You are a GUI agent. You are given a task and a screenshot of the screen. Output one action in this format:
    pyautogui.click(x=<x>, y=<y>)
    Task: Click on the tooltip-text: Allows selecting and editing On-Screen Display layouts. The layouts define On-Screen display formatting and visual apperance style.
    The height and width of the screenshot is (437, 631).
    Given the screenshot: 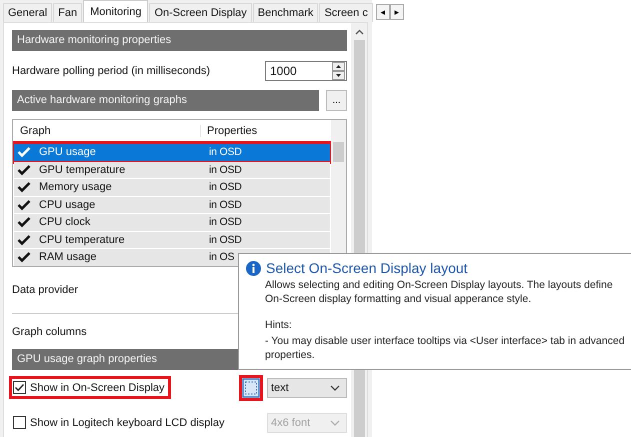 What is the action you would take?
    pyautogui.click(x=439, y=292)
    